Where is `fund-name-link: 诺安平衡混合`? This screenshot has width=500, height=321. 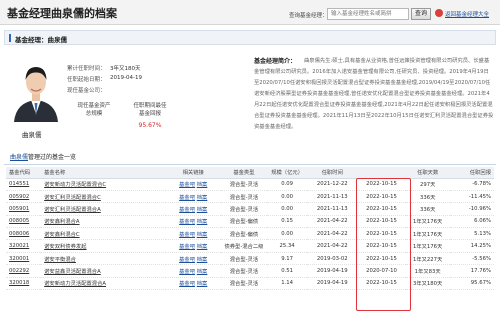 fund-name-link: 诺安平衡混合 is located at coordinates (103, 259).